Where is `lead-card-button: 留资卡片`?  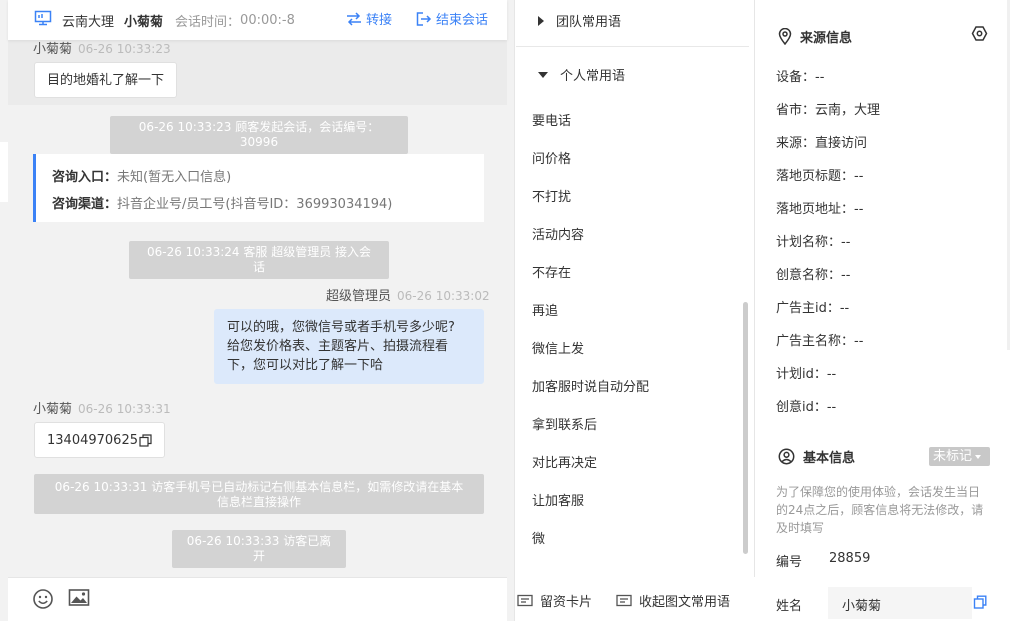 lead-card-button: 留资卡片 is located at coordinates (554, 600).